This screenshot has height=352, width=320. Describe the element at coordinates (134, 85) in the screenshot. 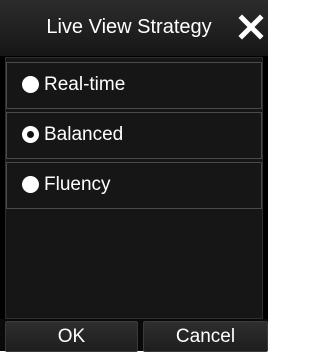

I see `option-real-time: Real-time` at that location.